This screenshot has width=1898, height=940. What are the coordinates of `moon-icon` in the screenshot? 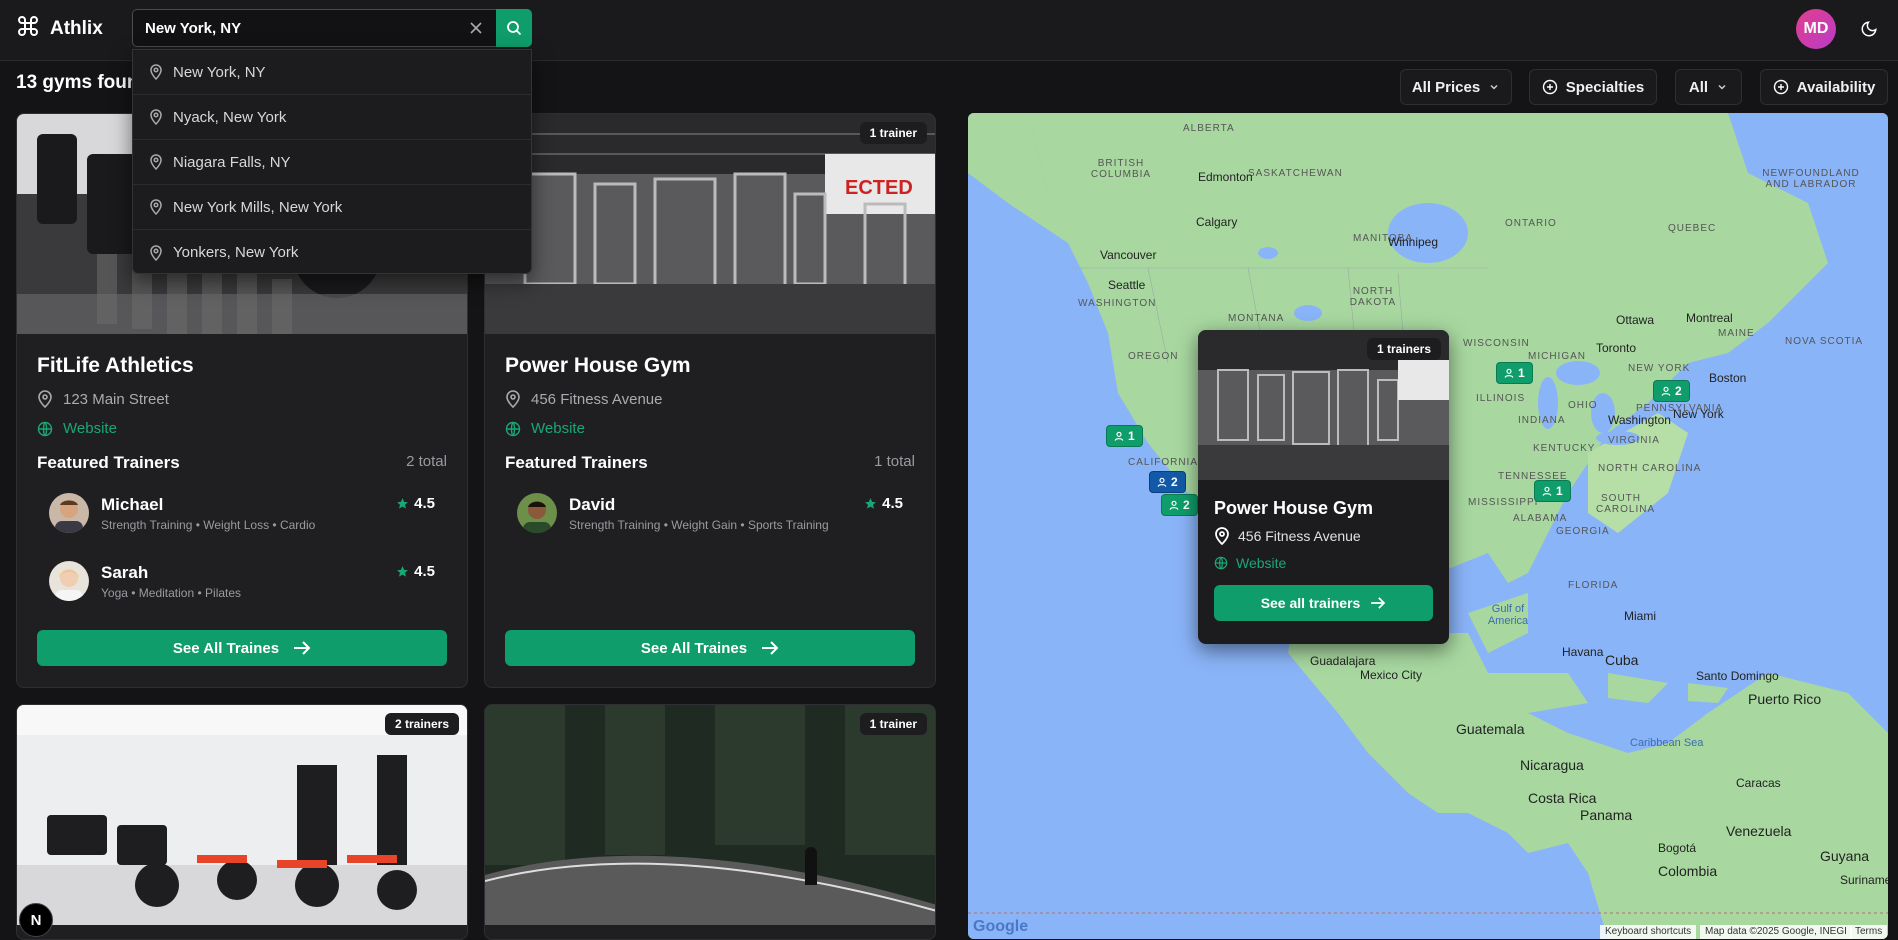 It's located at (1869, 29).